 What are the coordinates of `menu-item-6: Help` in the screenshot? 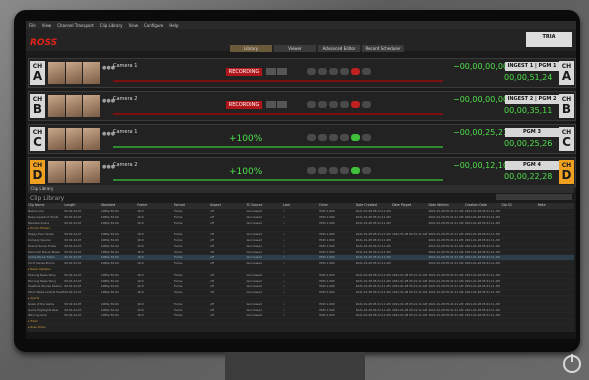 It's located at (173, 24).